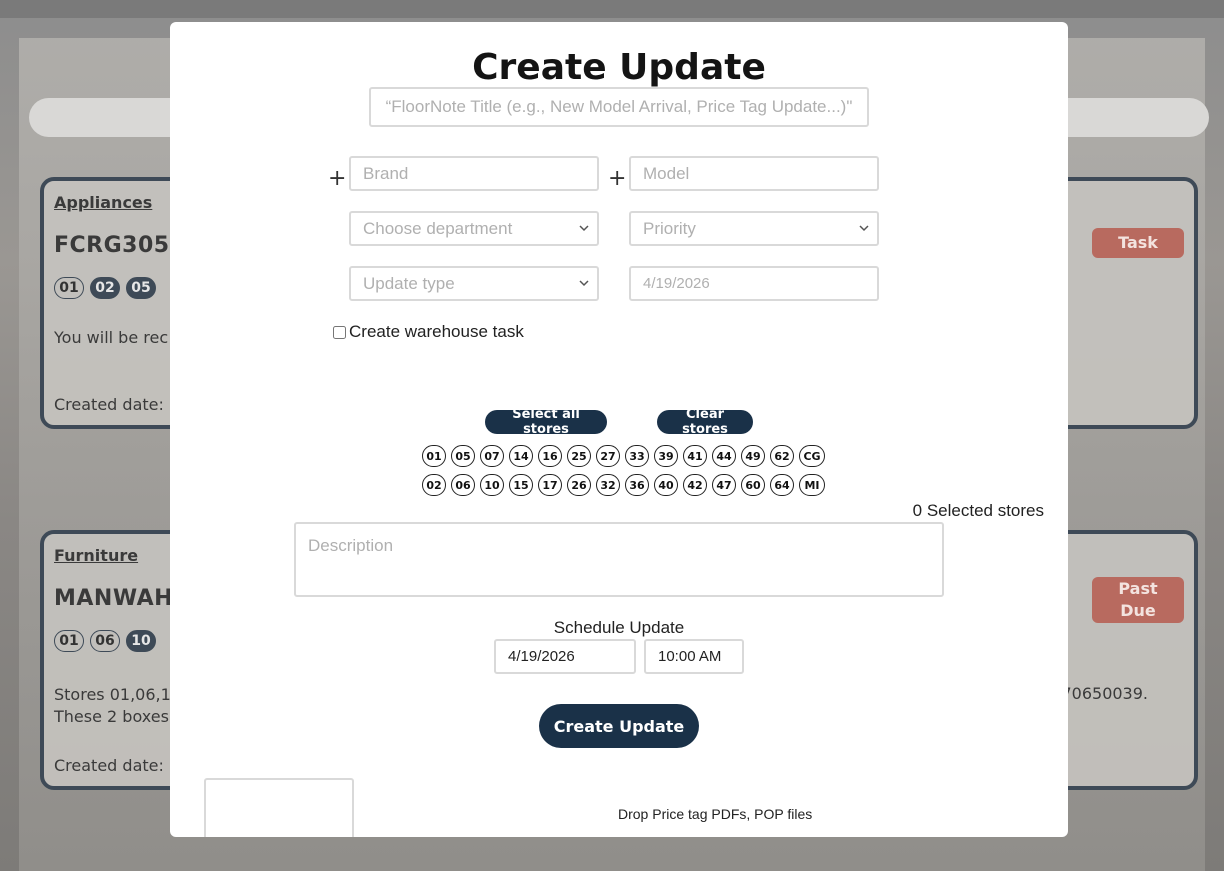  Describe the element at coordinates (695, 485) in the screenshot. I see `store-chip: 42` at that location.